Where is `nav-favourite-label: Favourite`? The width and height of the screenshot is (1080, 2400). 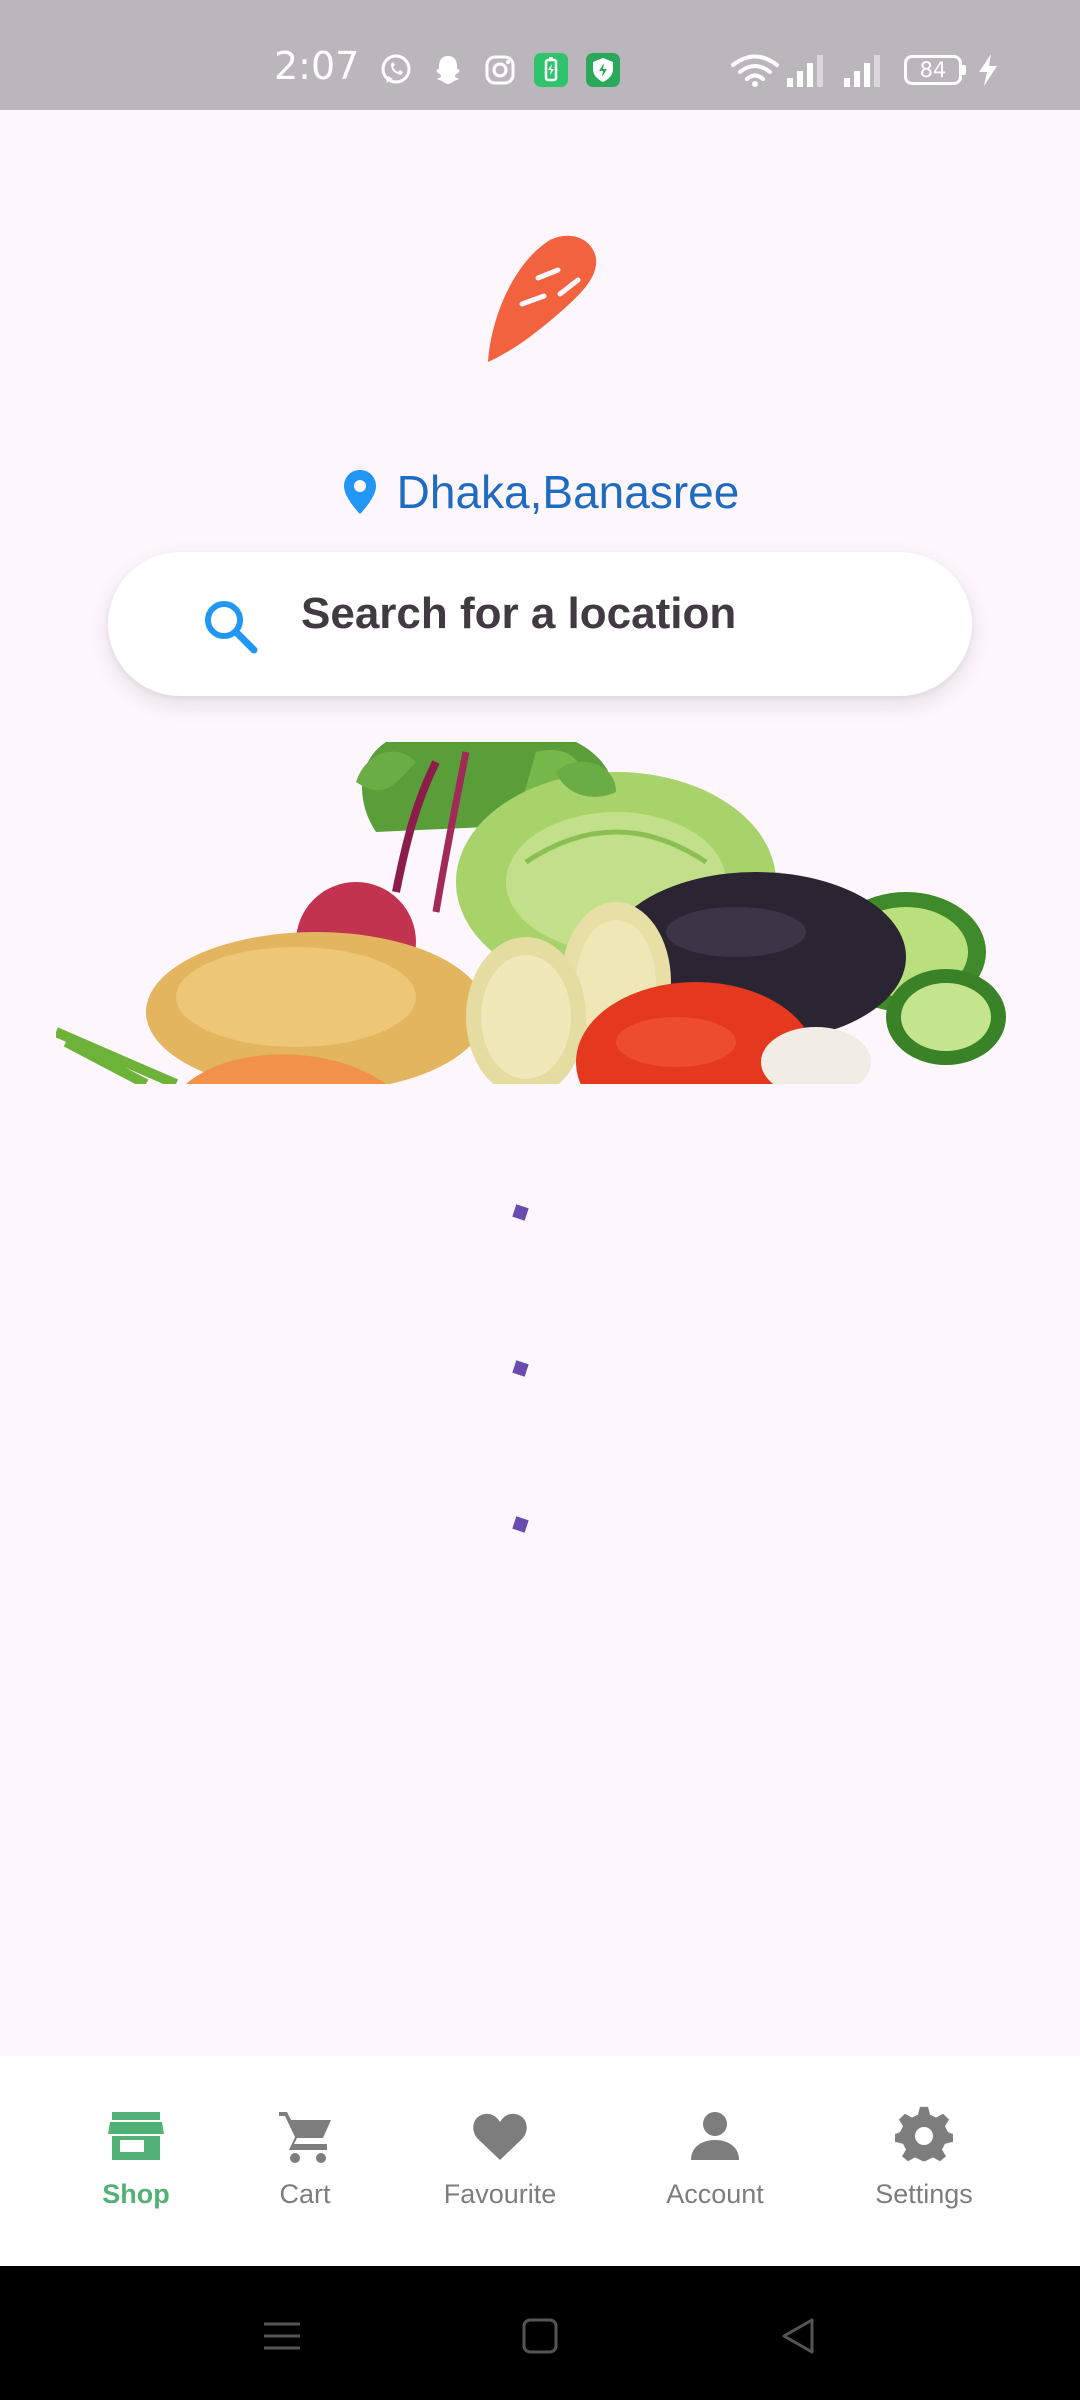 nav-favourite-label: Favourite is located at coordinates (500, 2194).